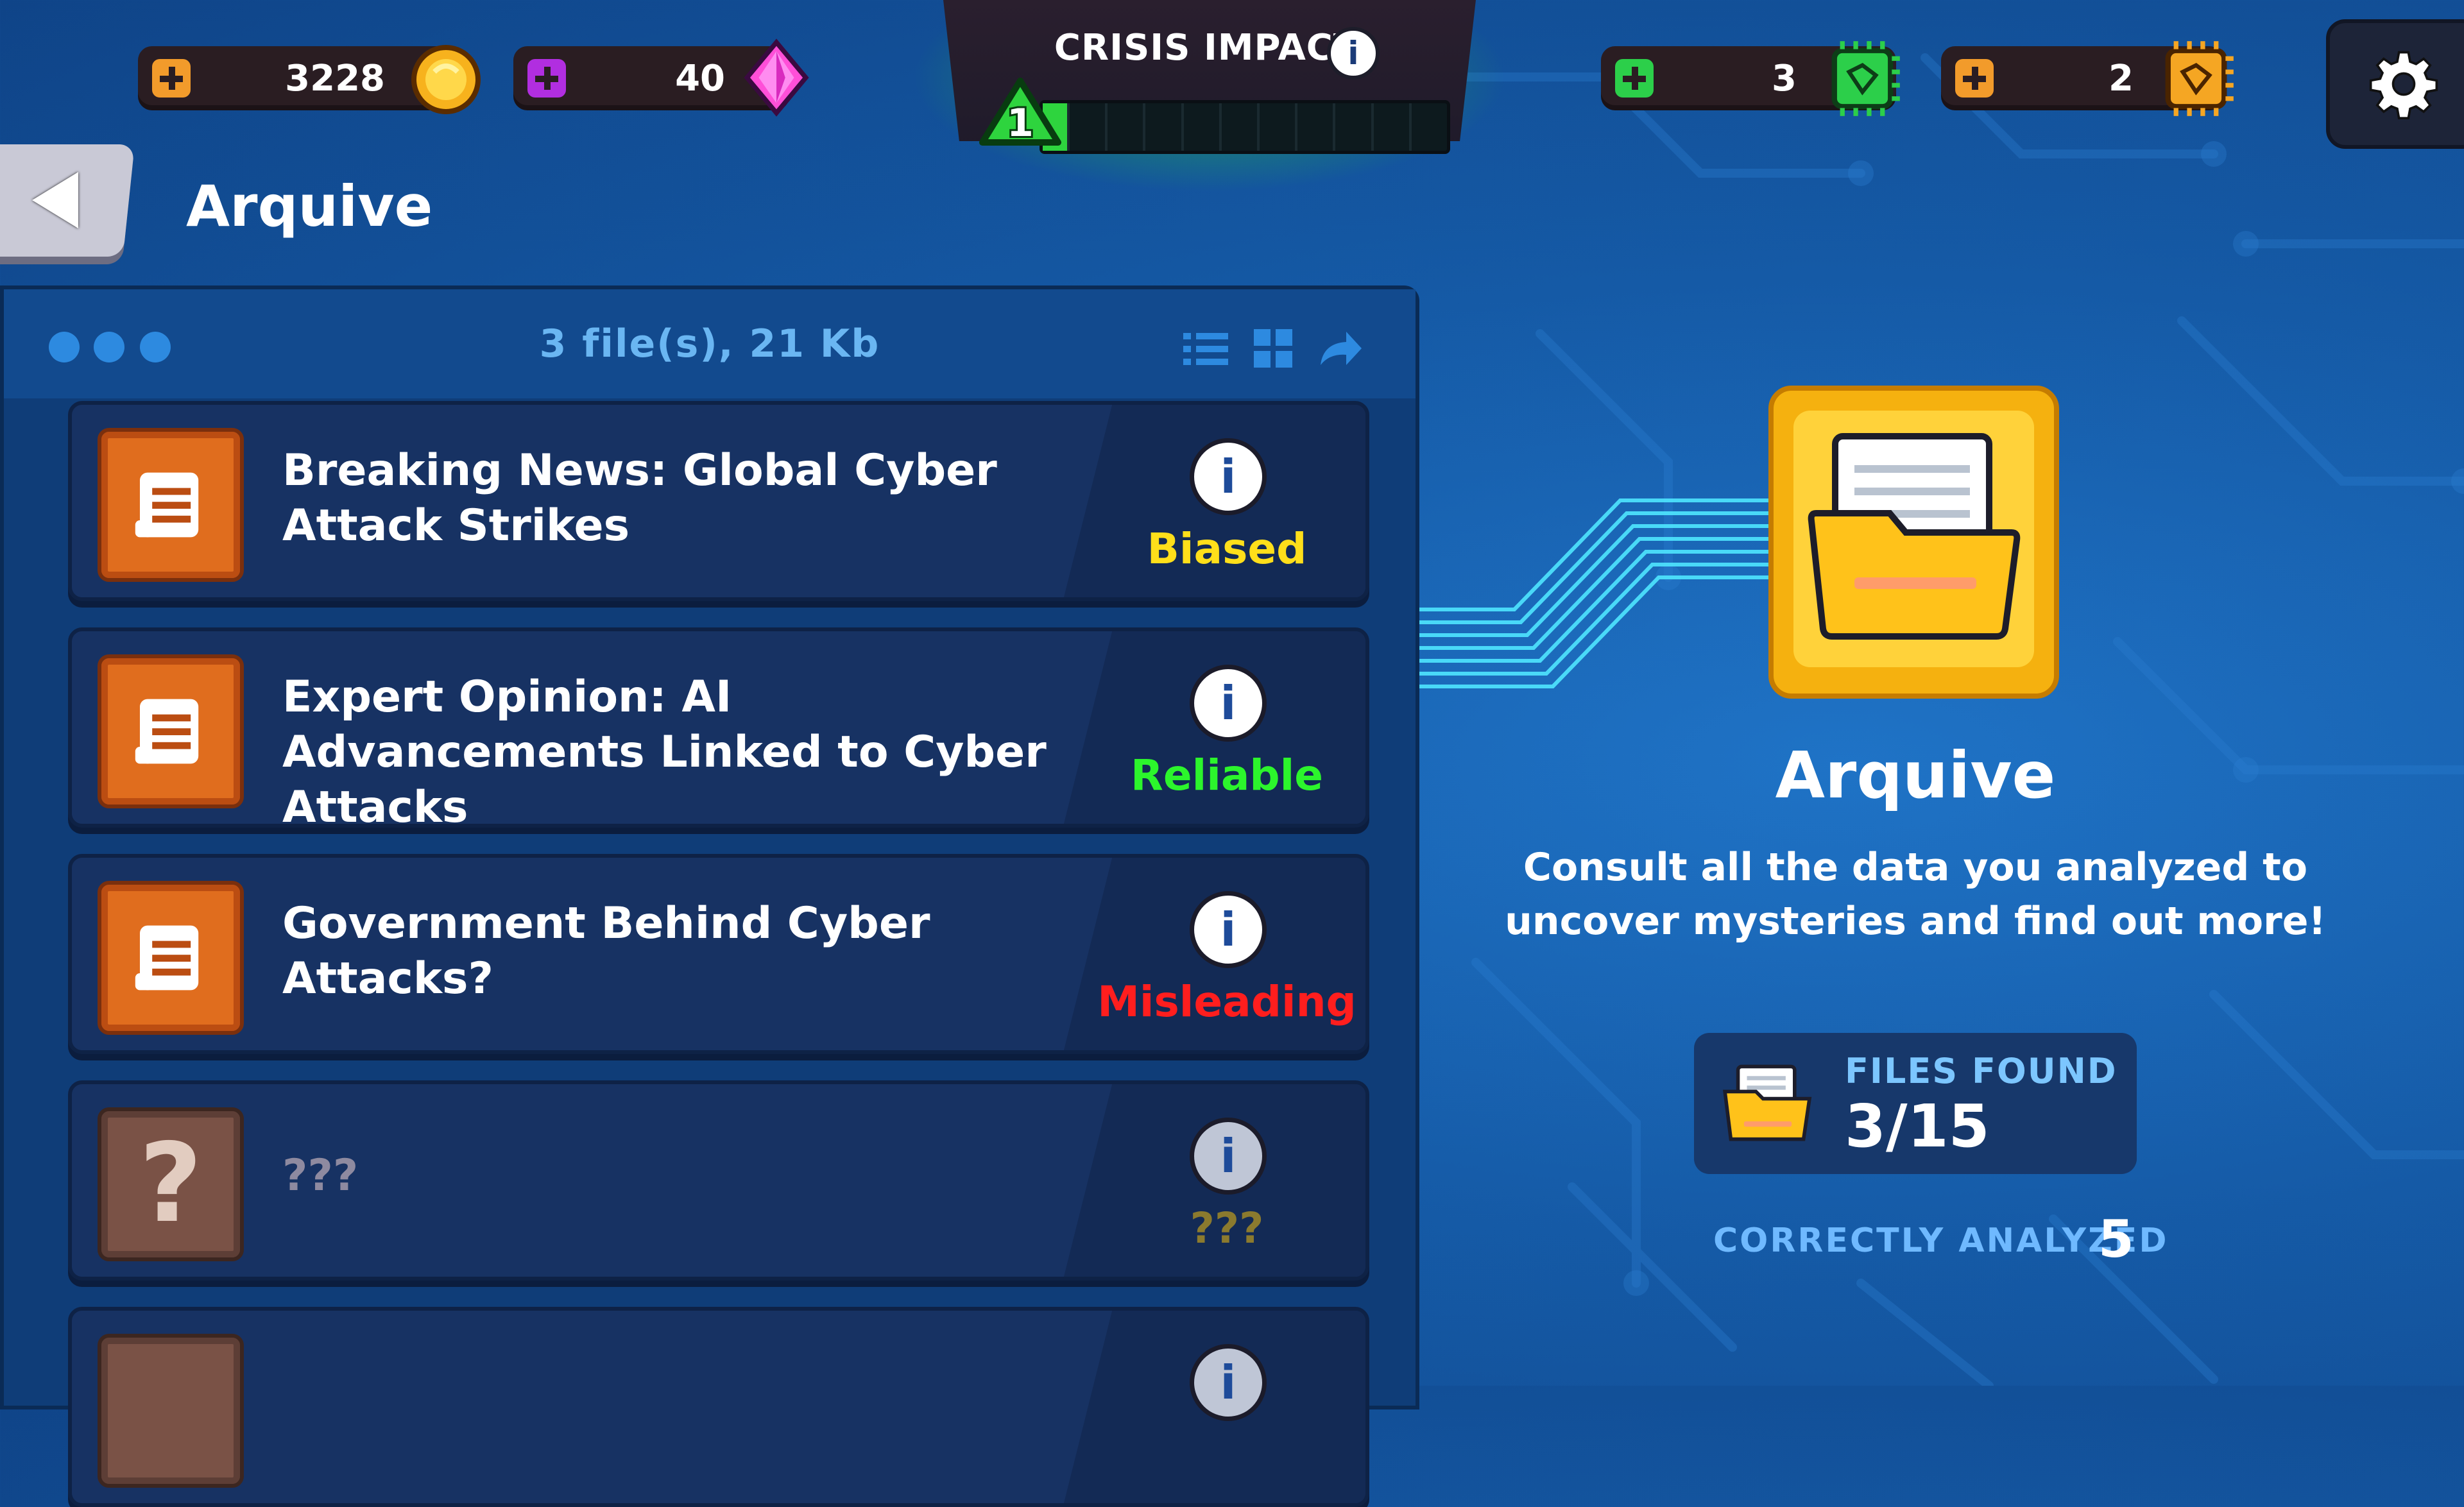 This screenshot has height=1507, width=2464. I want to click on file-rating: Misleading, so click(1227, 1001).